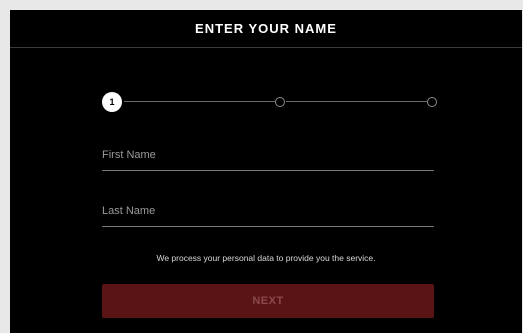  I want to click on last-name-field-wrapper, so click(268, 211).